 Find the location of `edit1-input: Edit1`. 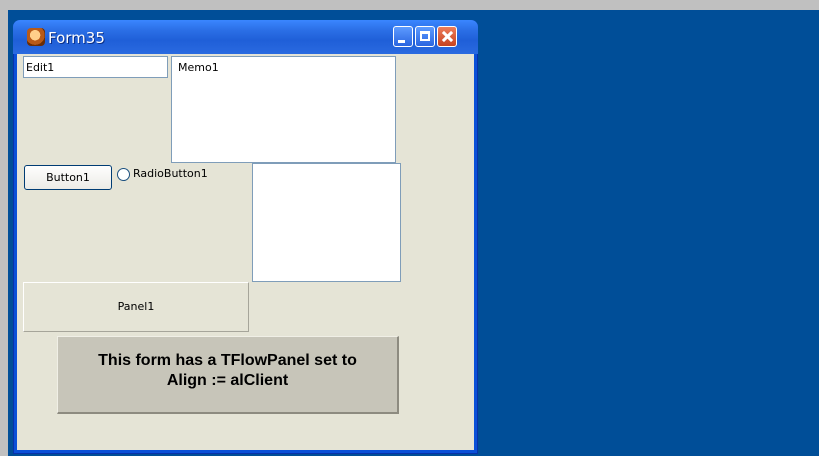

edit1-input: Edit1 is located at coordinates (95, 67).